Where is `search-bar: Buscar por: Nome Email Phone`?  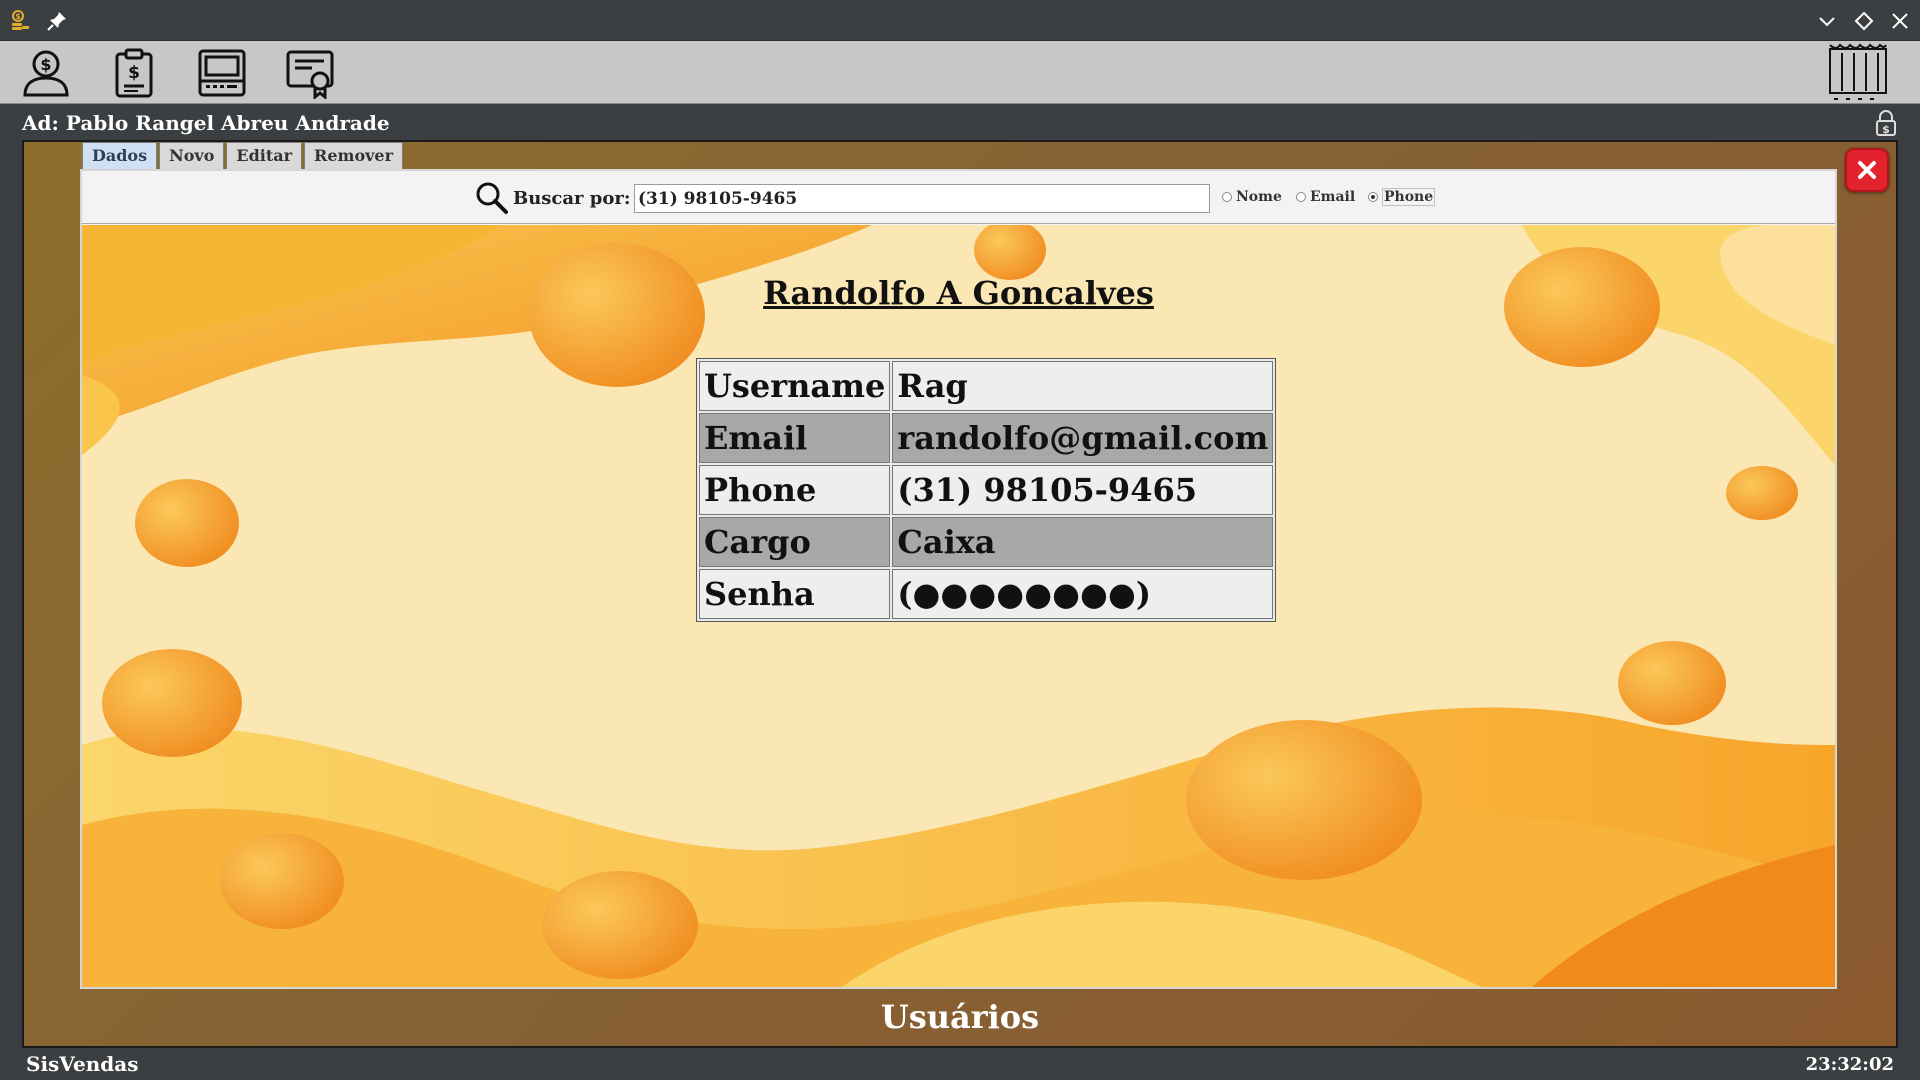
search-bar: Buscar por: Nome Email Phone is located at coordinates (958, 197).